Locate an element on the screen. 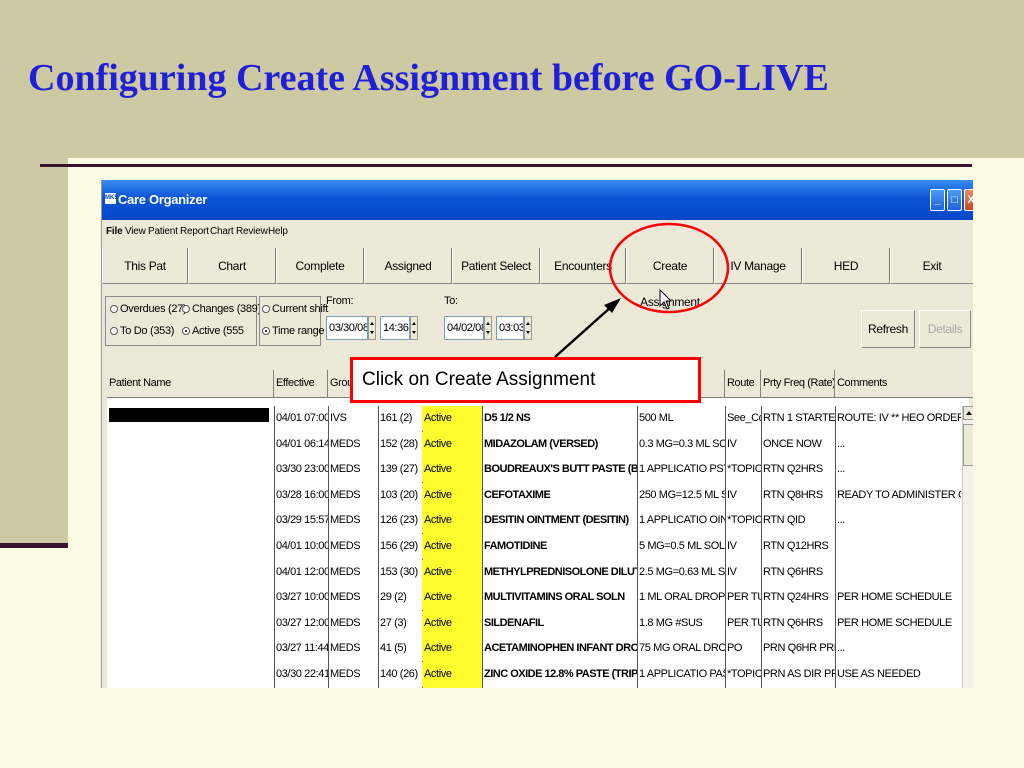 The height and width of the screenshot is (768, 1024). window-titlebar: MKS Care Organizer _ □ X is located at coordinates (537, 200).